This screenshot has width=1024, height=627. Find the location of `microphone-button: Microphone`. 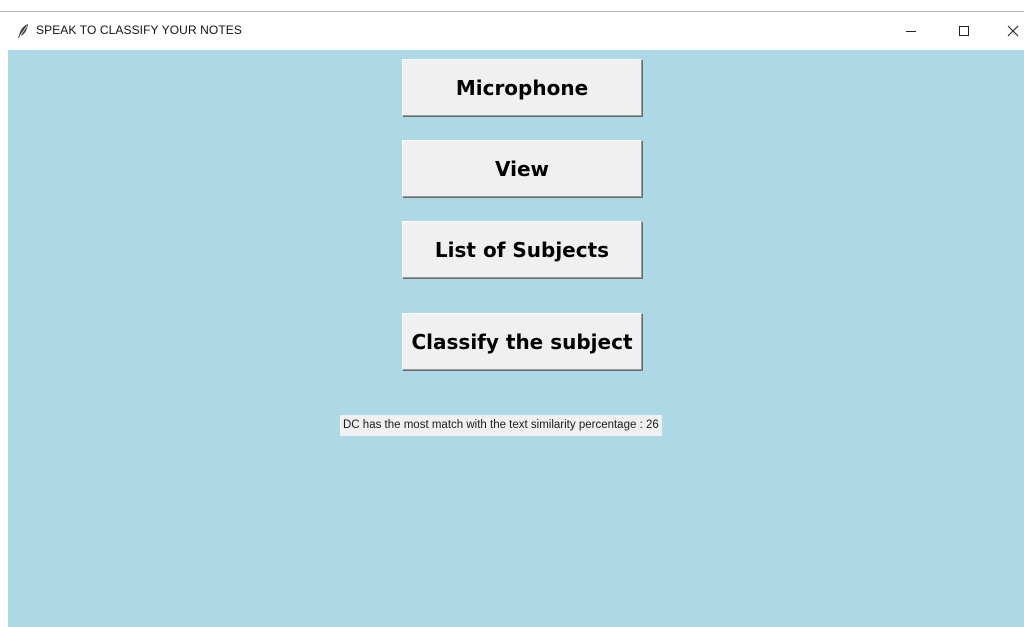

microphone-button: Microphone is located at coordinates (522, 87).